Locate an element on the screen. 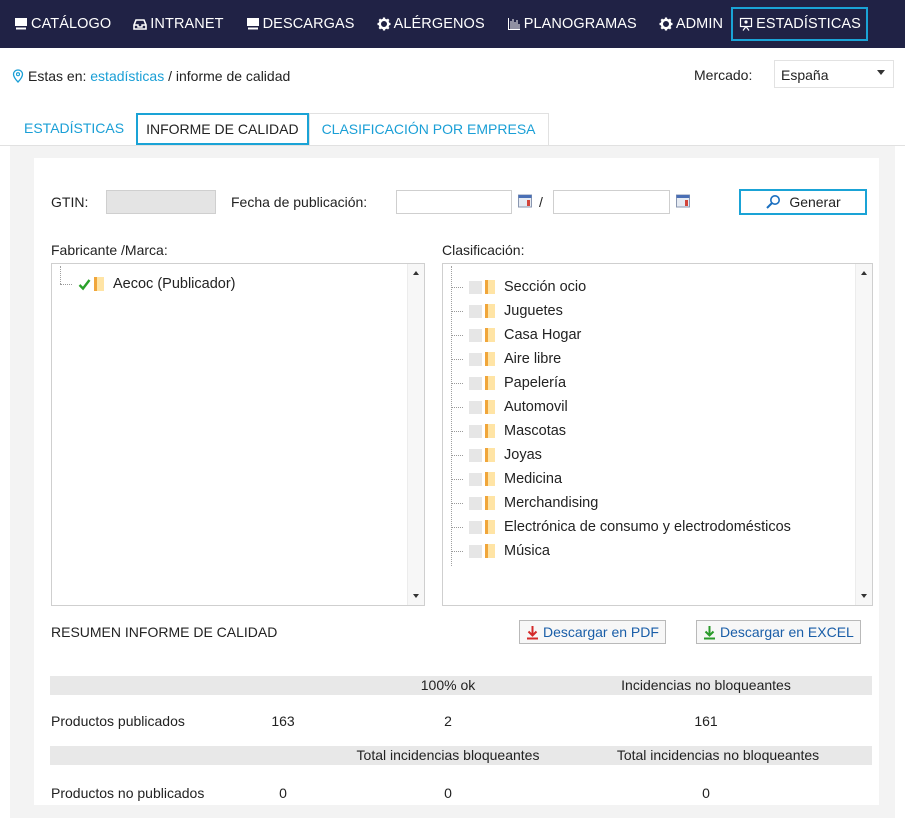 Image resolution: width=905 pixels, height=823 pixels. tree-node-label: Aire libre is located at coordinates (533, 359).